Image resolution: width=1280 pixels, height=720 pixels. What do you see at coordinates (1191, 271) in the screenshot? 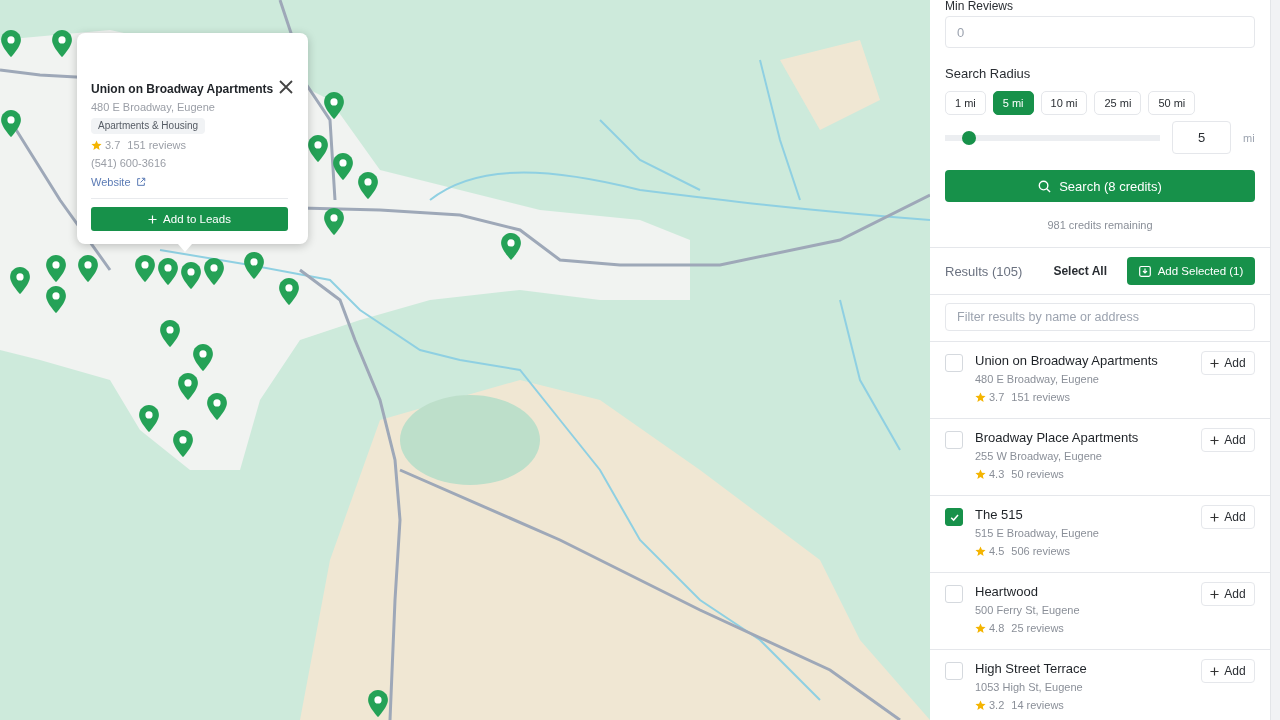
I see `add-selected-button: Add Selected (1)` at bounding box center [1191, 271].